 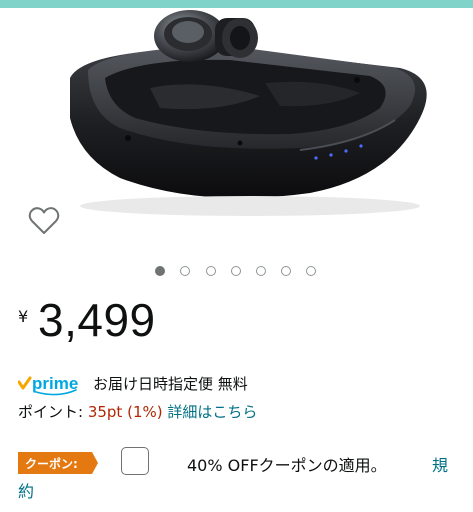 I want to click on heart-icon, so click(x=44, y=221).